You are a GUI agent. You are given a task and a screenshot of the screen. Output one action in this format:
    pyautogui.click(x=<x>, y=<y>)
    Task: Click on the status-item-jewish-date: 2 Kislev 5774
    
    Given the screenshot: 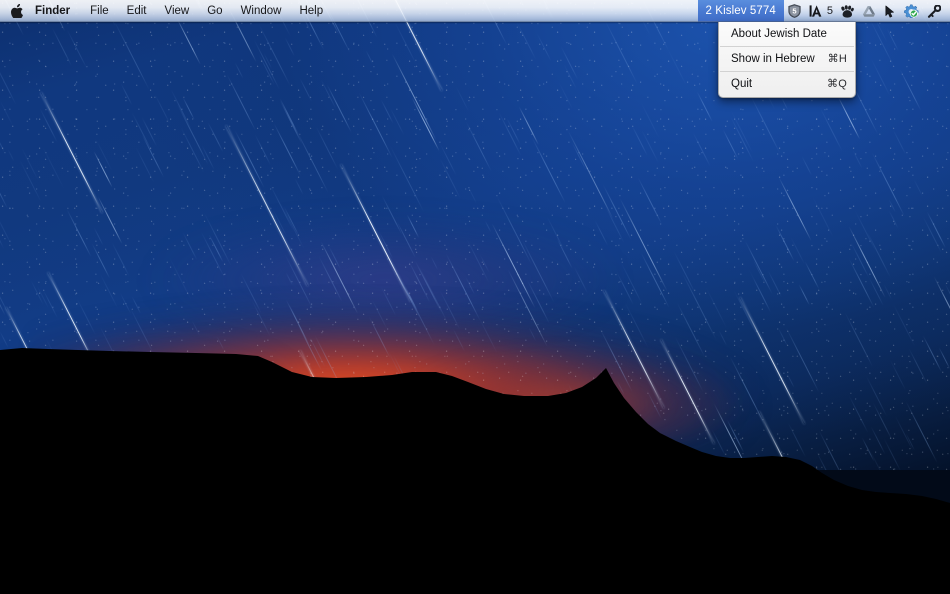 What is the action you would take?
    pyautogui.click(x=740, y=11)
    